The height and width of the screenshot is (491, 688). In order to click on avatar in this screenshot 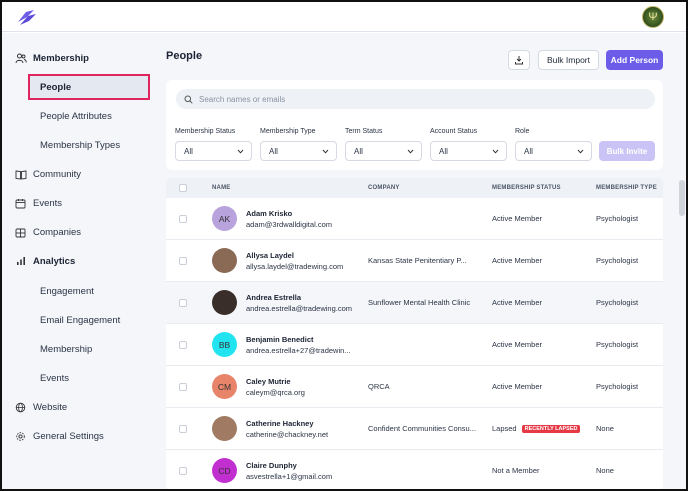, I will do `click(224, 260)`.